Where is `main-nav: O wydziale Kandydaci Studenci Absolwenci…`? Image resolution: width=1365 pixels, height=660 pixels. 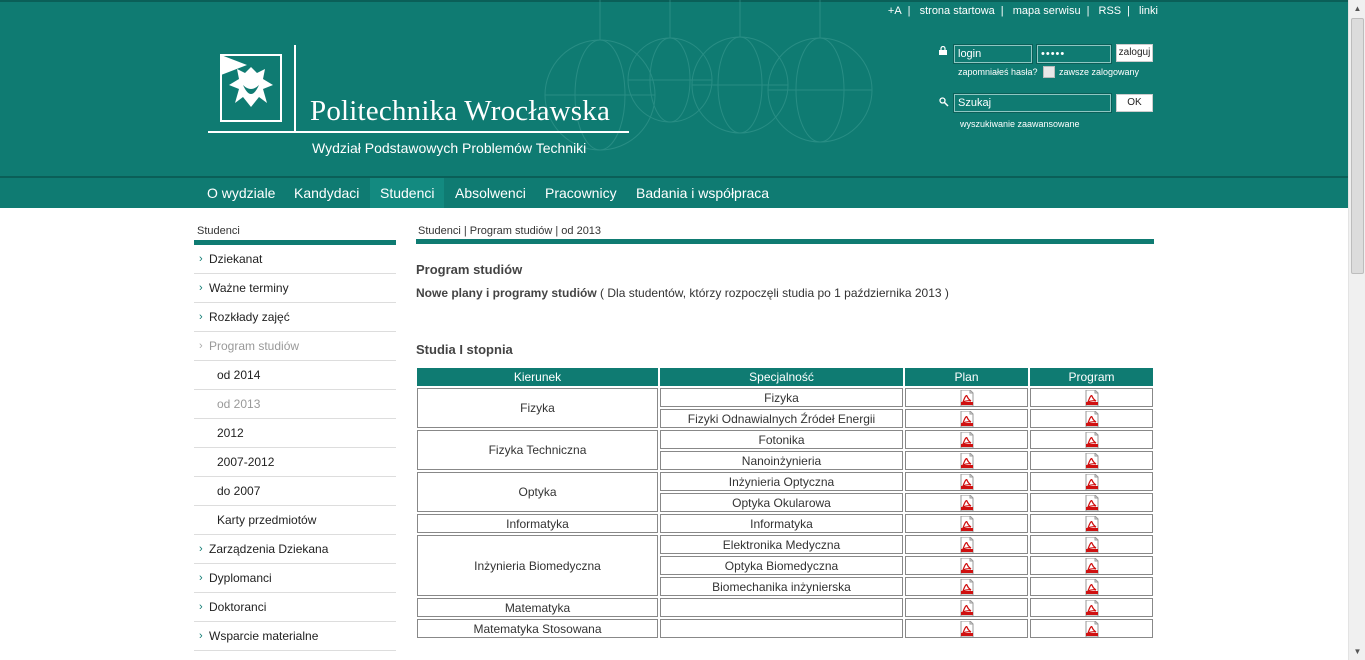
main-nav: O wydziale Kandydaci Studenci Absolwenci… is located at coordinates (674, 193).